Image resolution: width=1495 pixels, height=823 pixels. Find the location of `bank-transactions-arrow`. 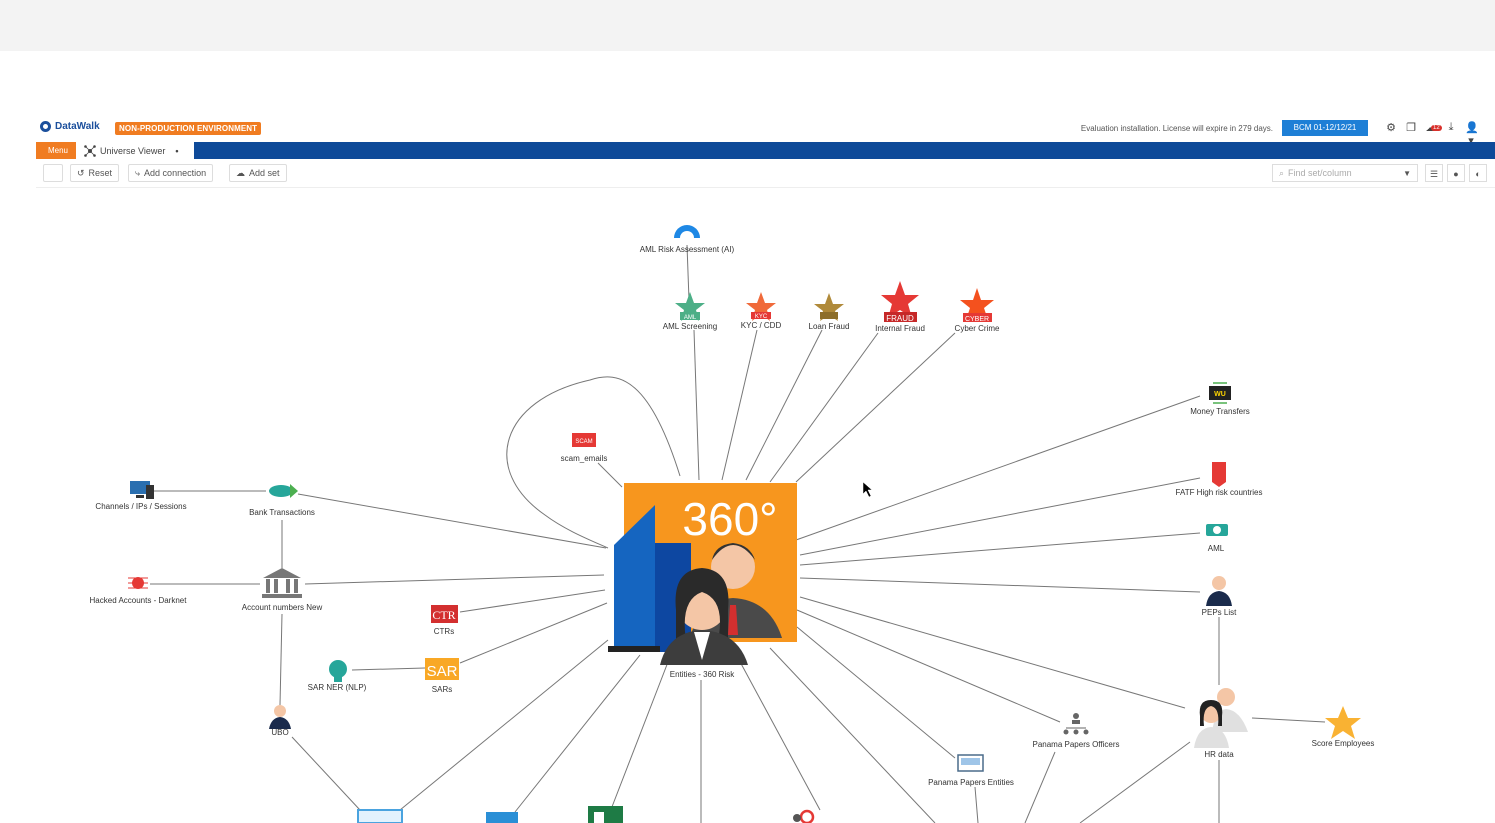

bank-transactions-arrow is located at coordinates (294, 491).